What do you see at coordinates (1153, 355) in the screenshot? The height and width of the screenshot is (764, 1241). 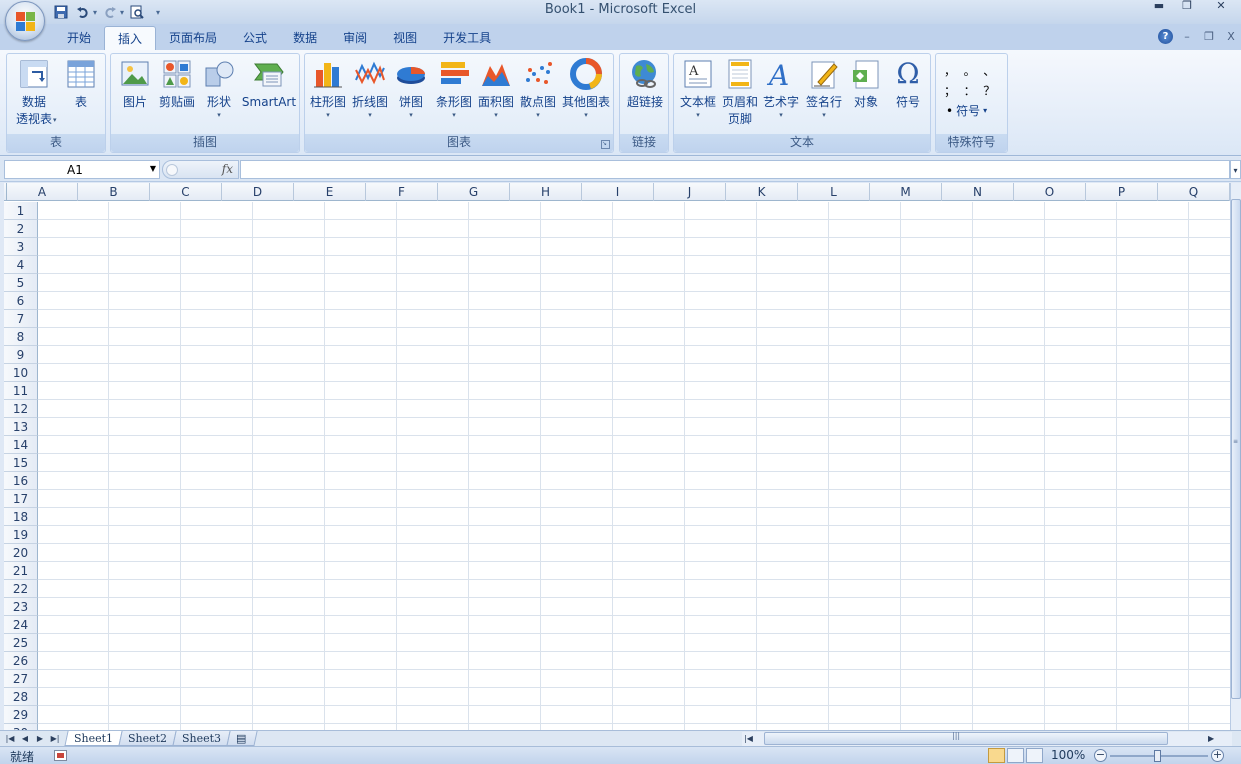 I see `cell-p9` at bounding box center [1153, 355].